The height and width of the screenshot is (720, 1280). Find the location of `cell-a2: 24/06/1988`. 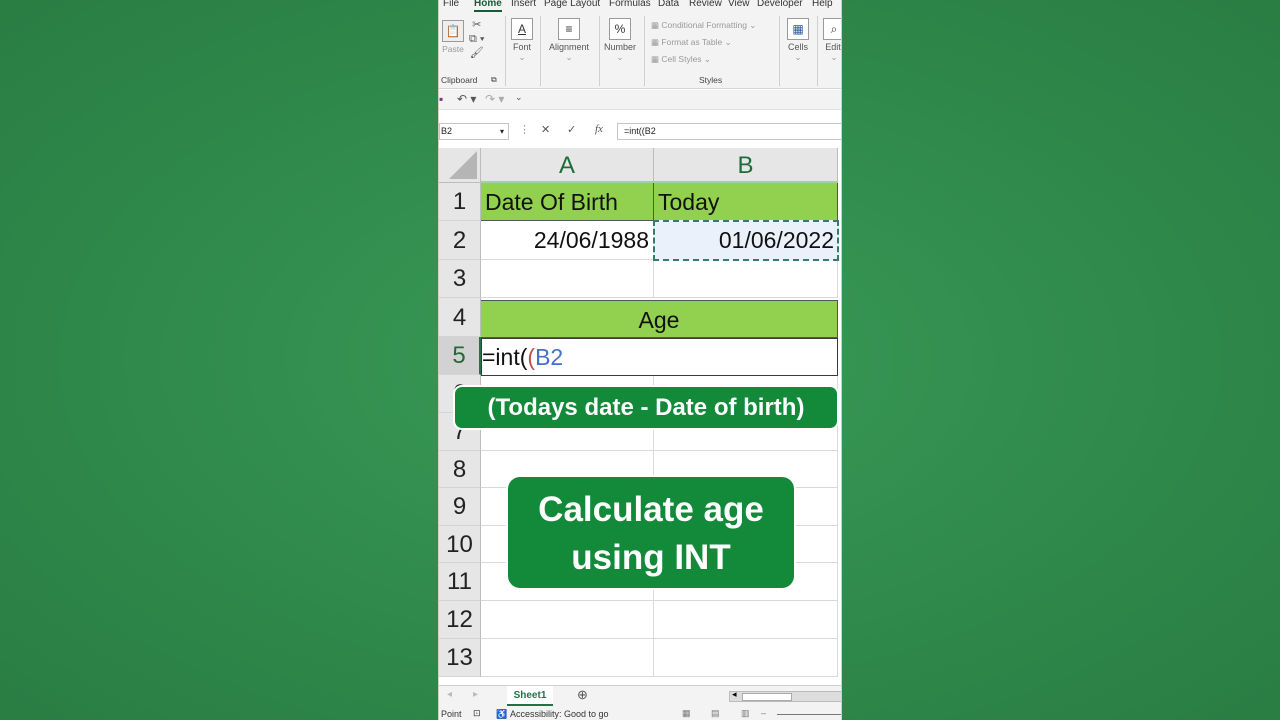

cell-a2: 24/06/1988 is located at coordinates (567, 240).